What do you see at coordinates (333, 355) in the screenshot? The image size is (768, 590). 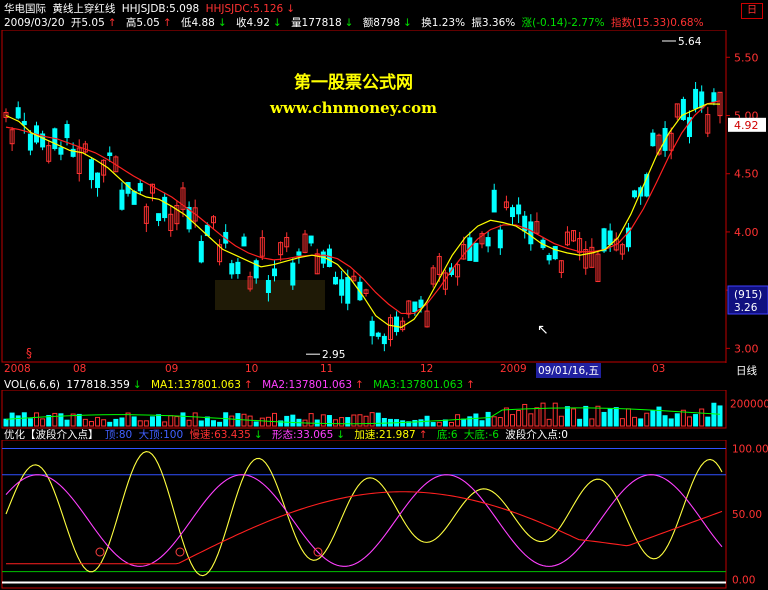 I see `low-label: 2.95` at bounding box center [333, 355].